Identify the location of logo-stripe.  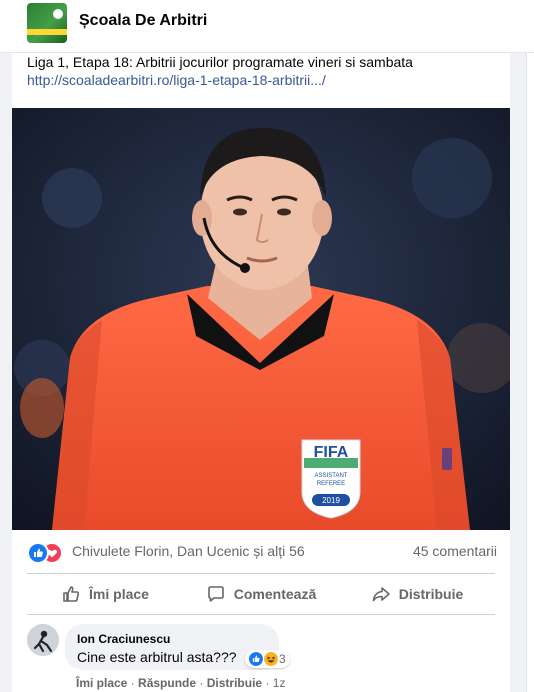
(47, 32).